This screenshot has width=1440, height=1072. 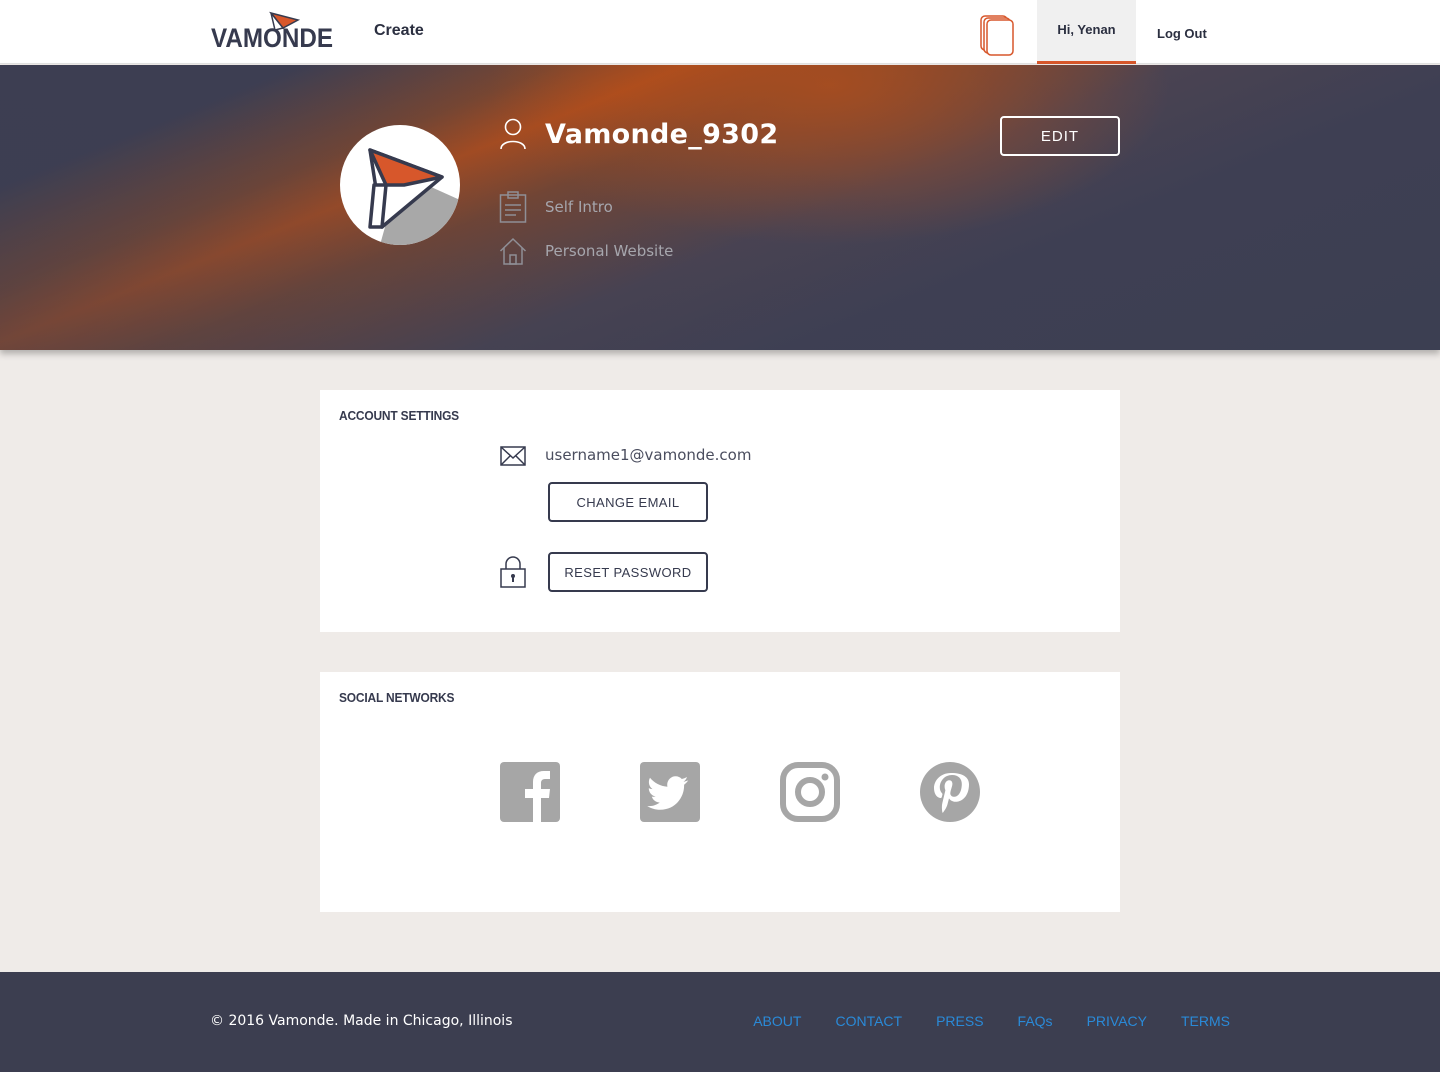 What do you see at coordinates (1060, 136) in the screenshot?
I see `edit-profile-button: EDIT` at bounding box center [1060, 136].